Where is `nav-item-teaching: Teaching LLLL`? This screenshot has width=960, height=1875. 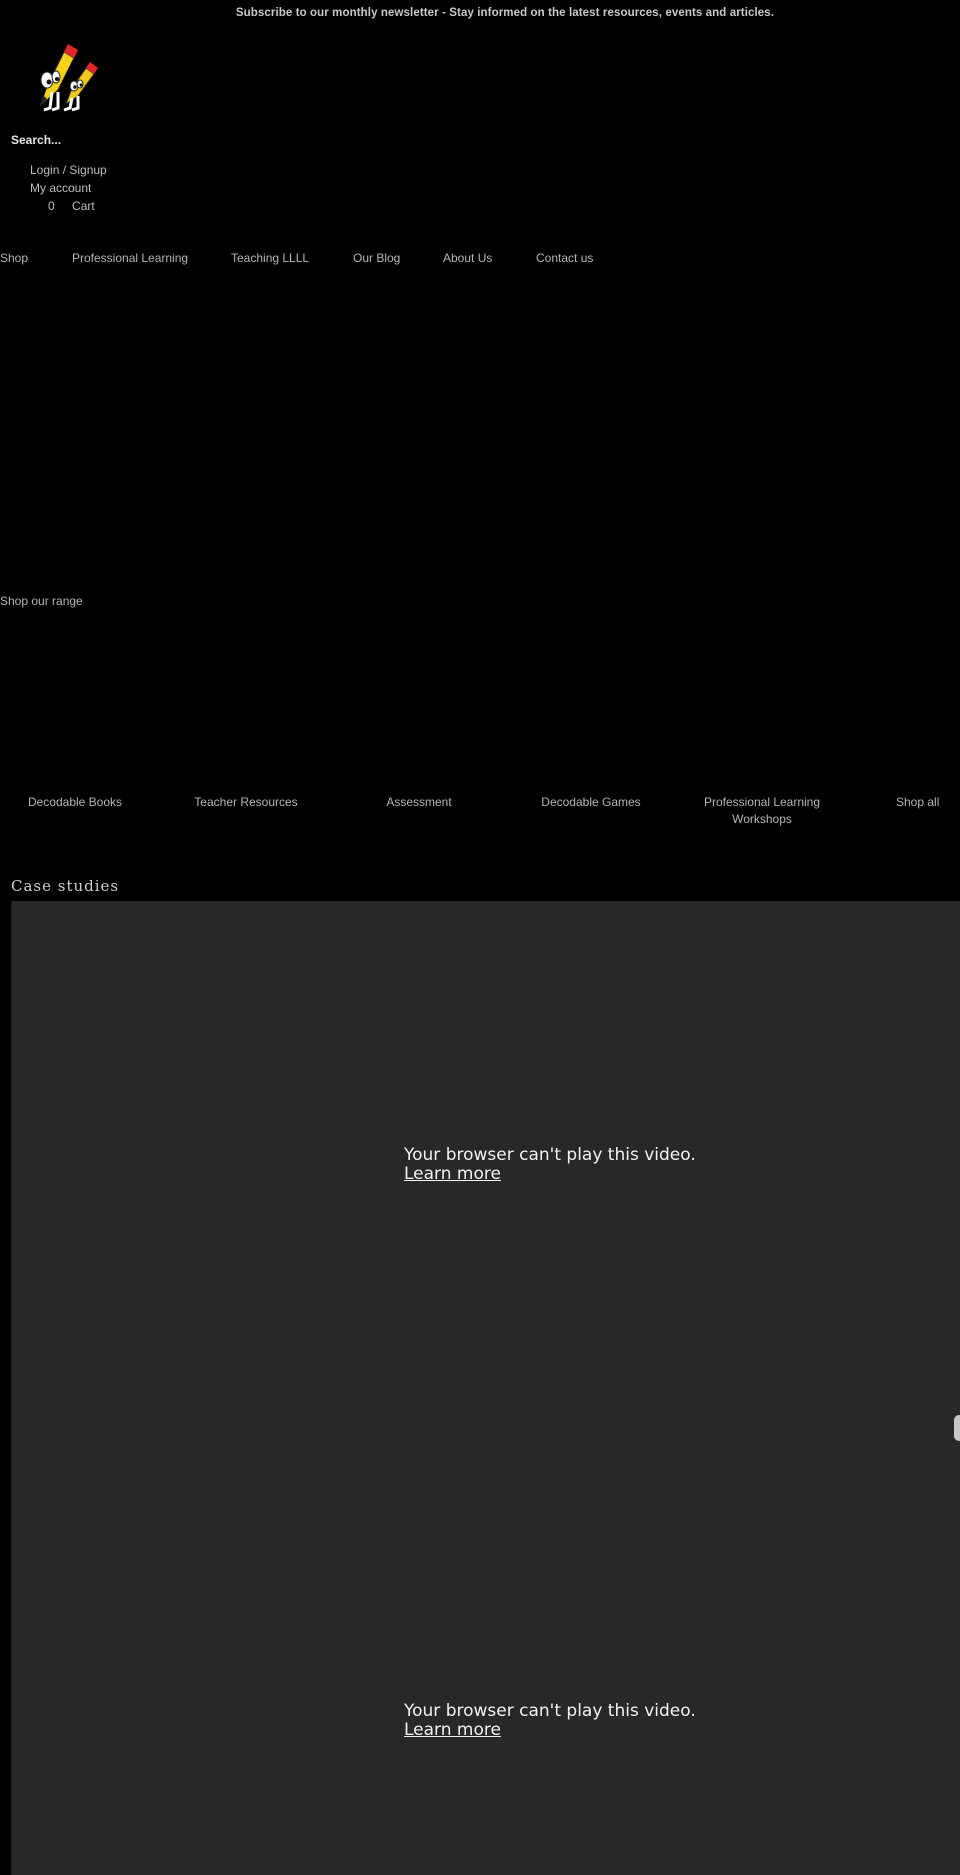 nav-item-teaching: Teaching LLLL is located at coordinates (270, 258).